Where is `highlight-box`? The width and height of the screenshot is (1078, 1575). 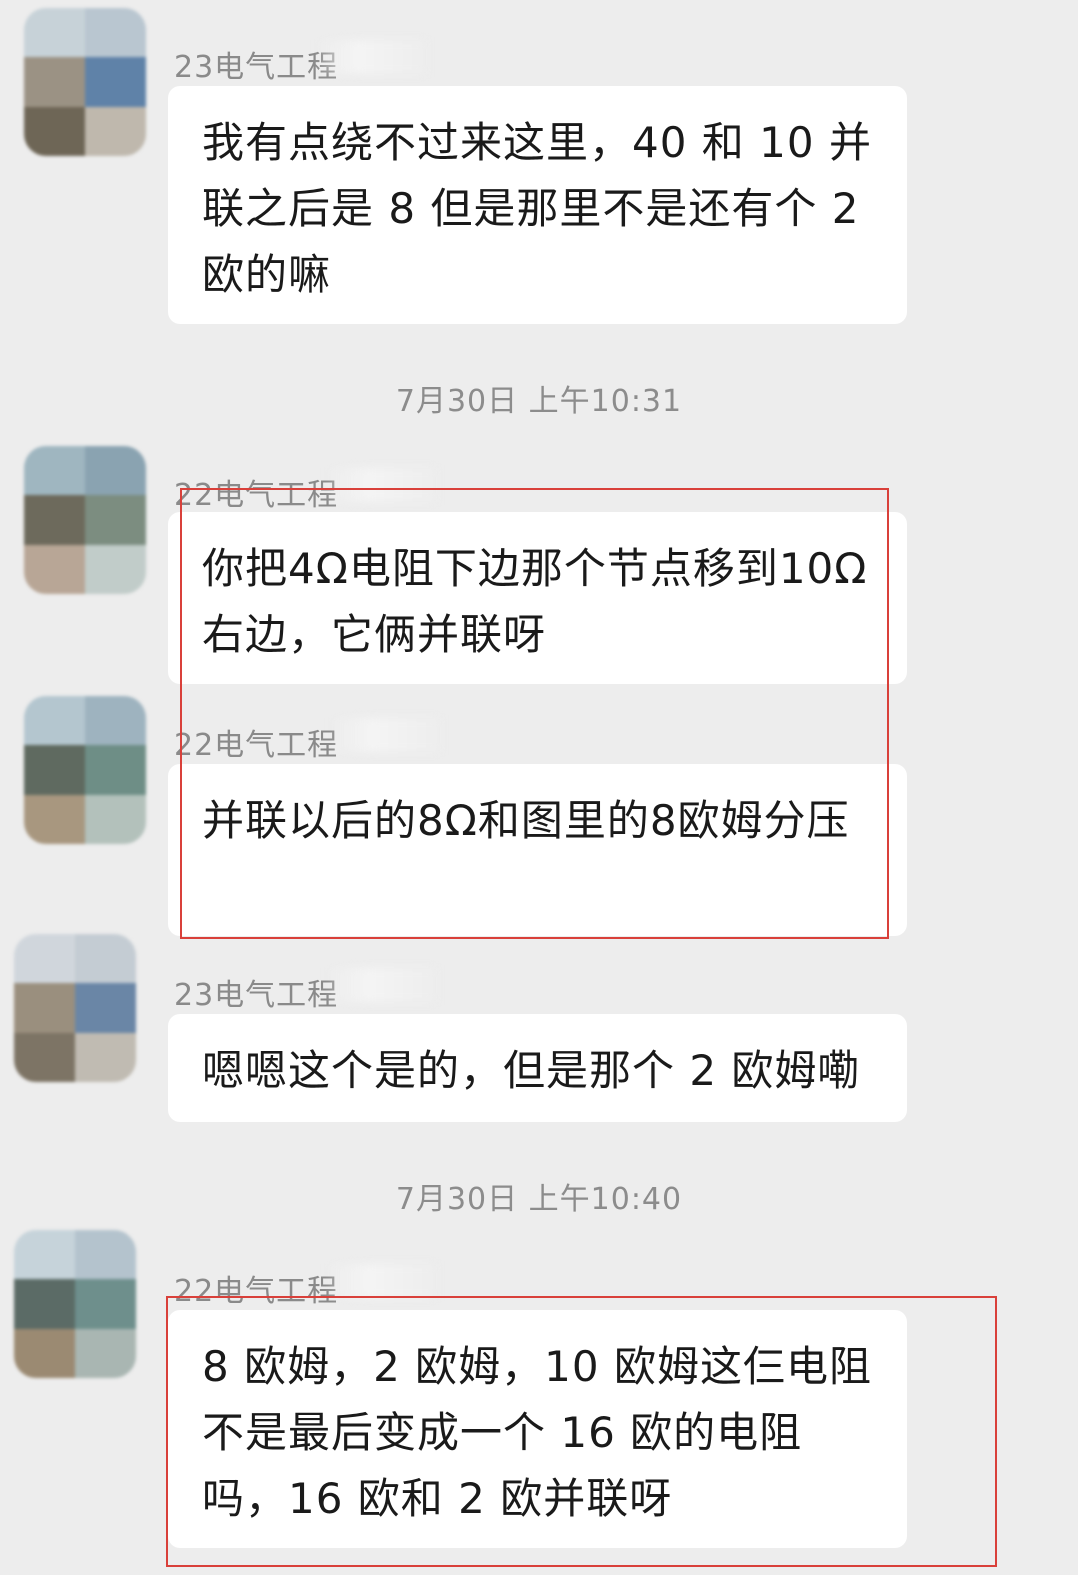 highlight-box is located at coordinates (581, 1431).